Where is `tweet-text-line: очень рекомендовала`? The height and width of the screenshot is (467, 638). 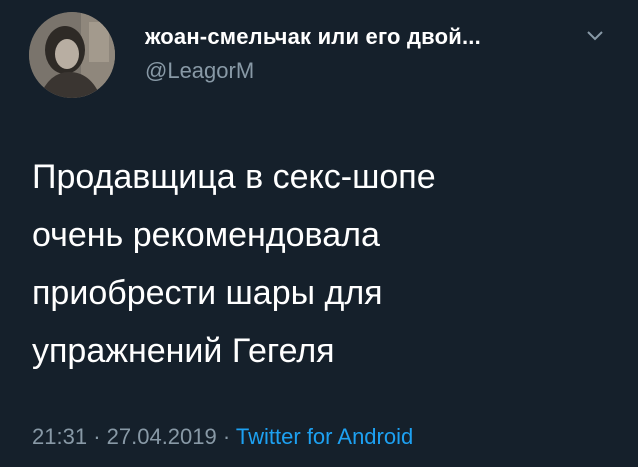
tweet-text-line: очень рекомендовала is located at coordinates (206, 235).